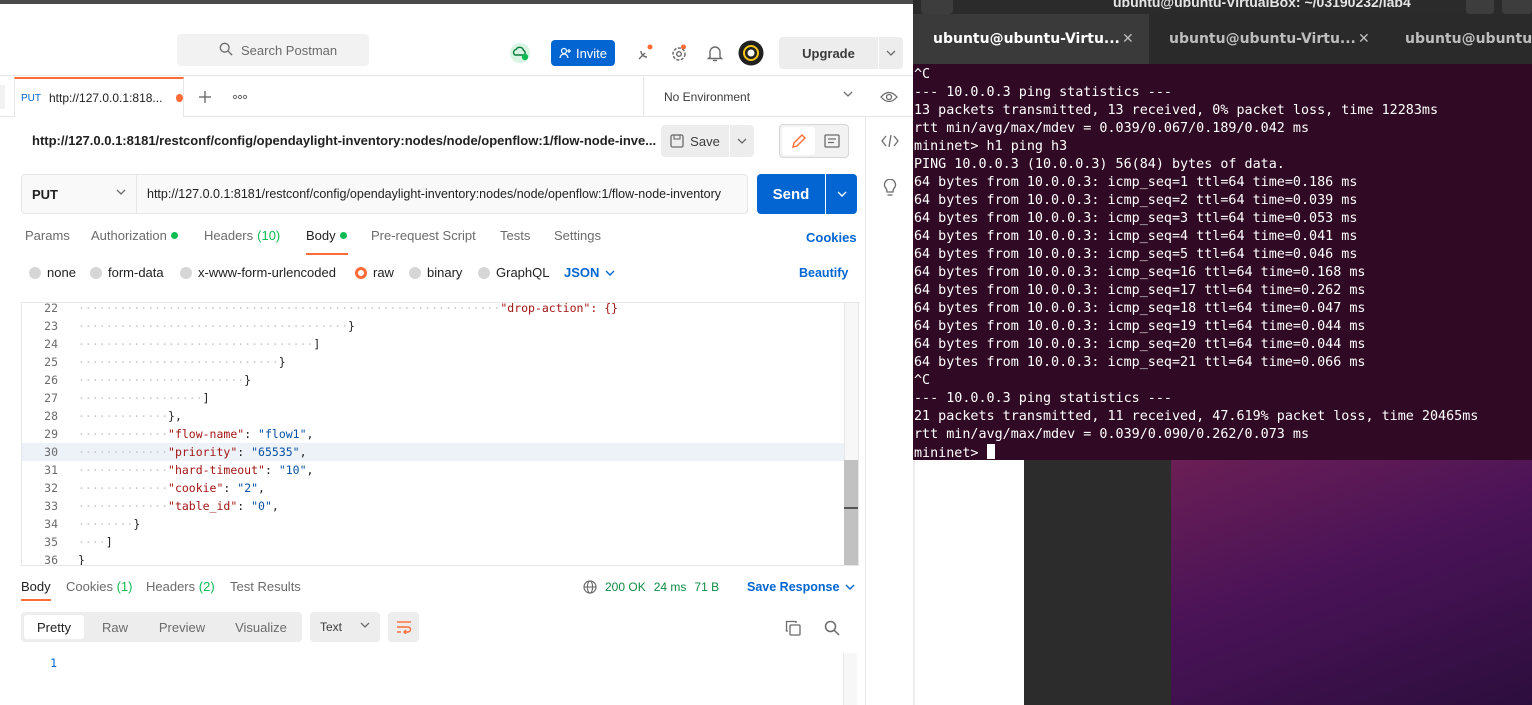 The image size is (1532, 705). Describe the element at coordinates (715, 53) in the screenshot. I see `notifications-bell-icon` at that location.